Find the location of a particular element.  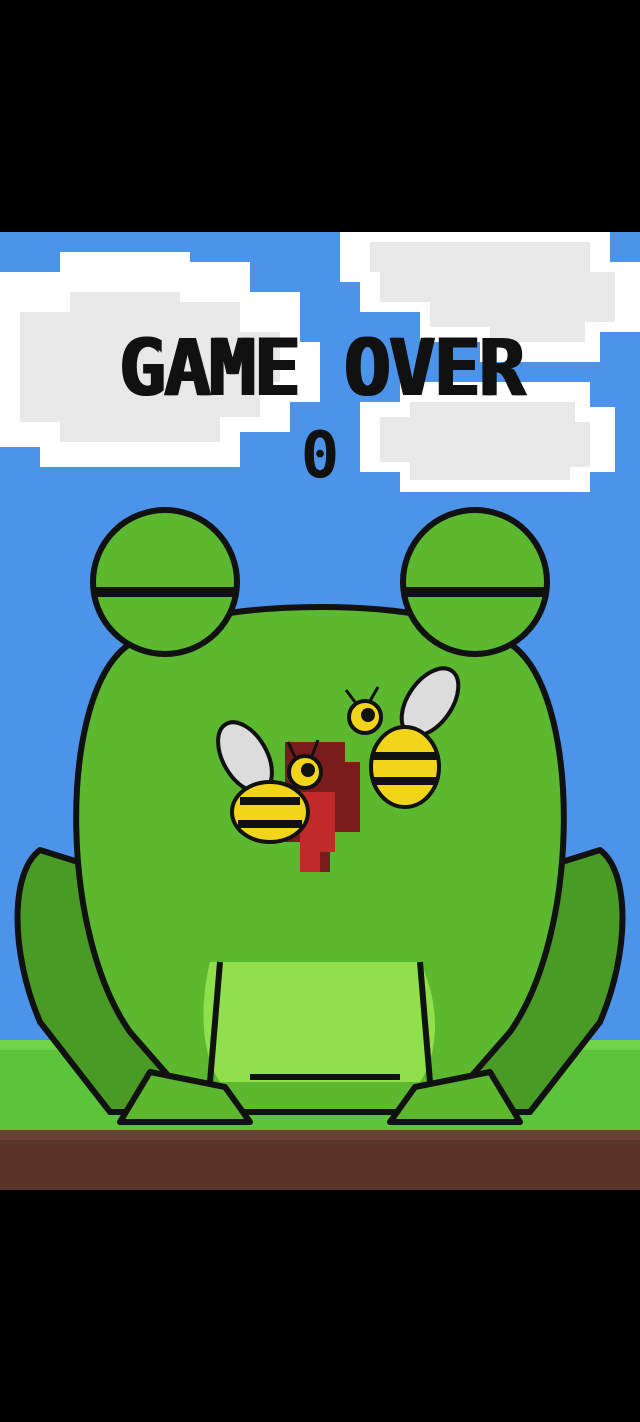

score-value: 0 is located at coordinates (320, 456).